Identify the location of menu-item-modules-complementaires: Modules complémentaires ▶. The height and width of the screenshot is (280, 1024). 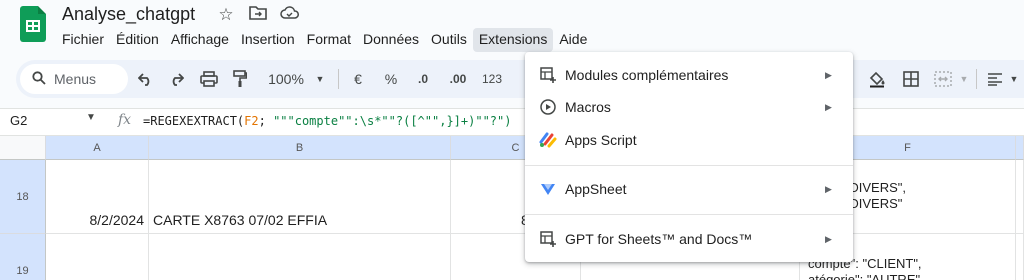
(689, 75).